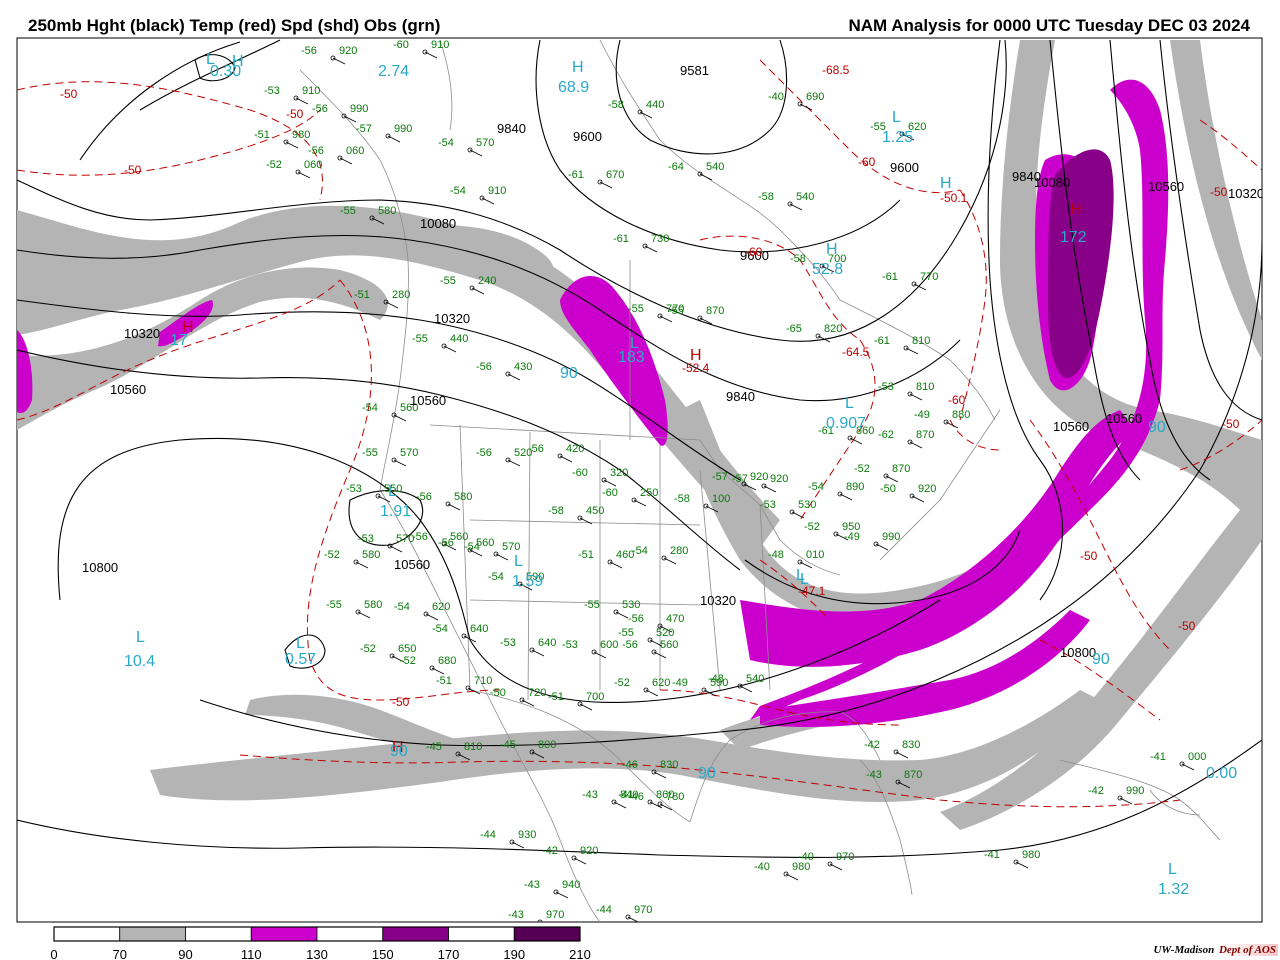 The height and width of the screenshot is (960, 1280). What do you see at coordinates (660, 239) in the screenshot?
I see `station-height: 730` at bounding box center [660, 239].